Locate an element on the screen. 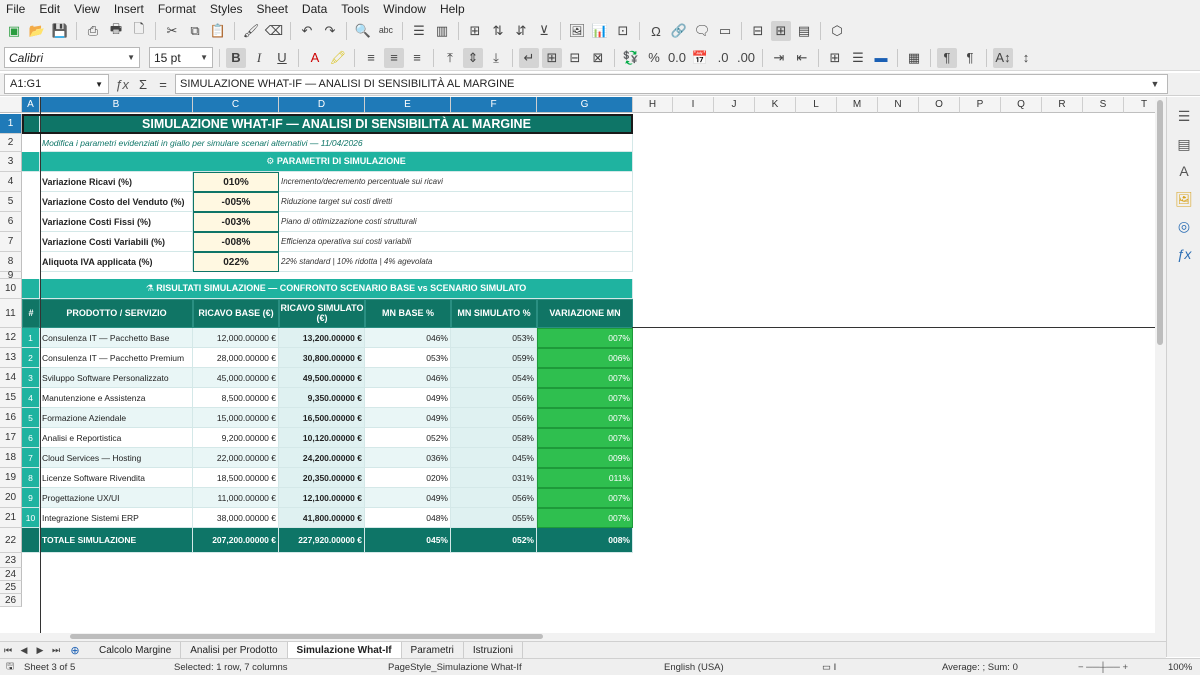 This screenshot has height=675, width=1200. hyperlink-icon: 🔗 is located at coordinates (679, 31).